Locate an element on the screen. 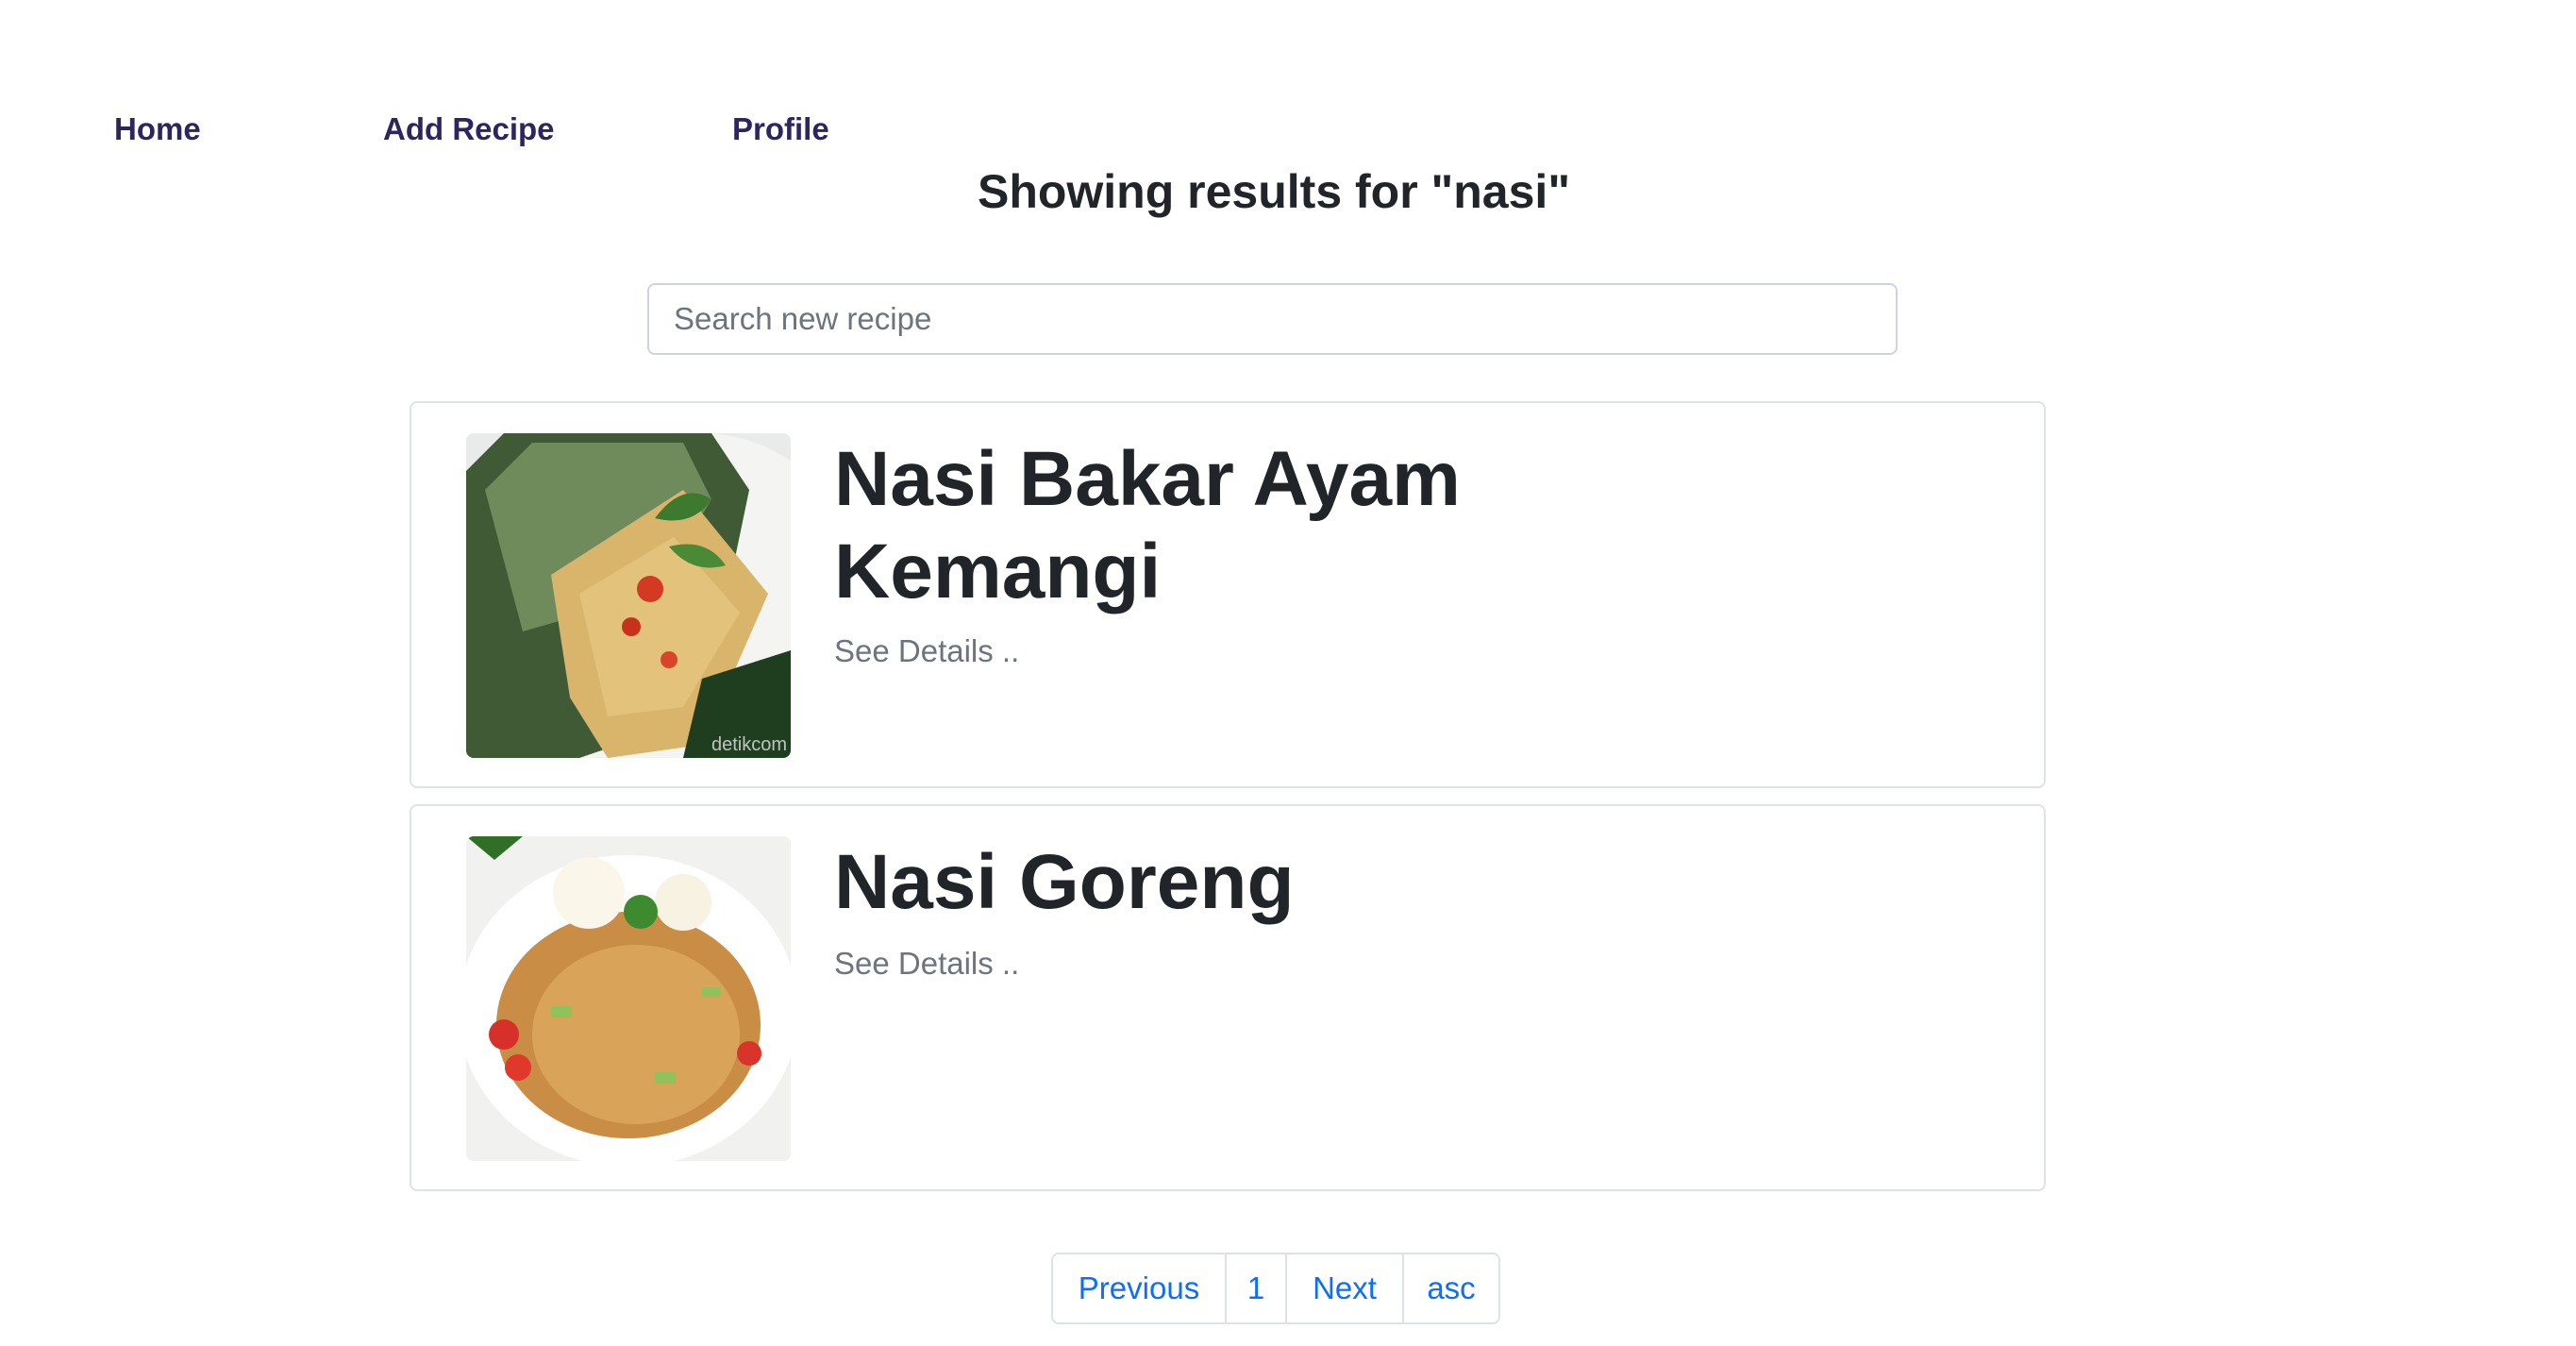 The height and width of the screenshot is (1346, 2576). nasi-bakar-photo: detikcom is located at coordinates (628, 595).